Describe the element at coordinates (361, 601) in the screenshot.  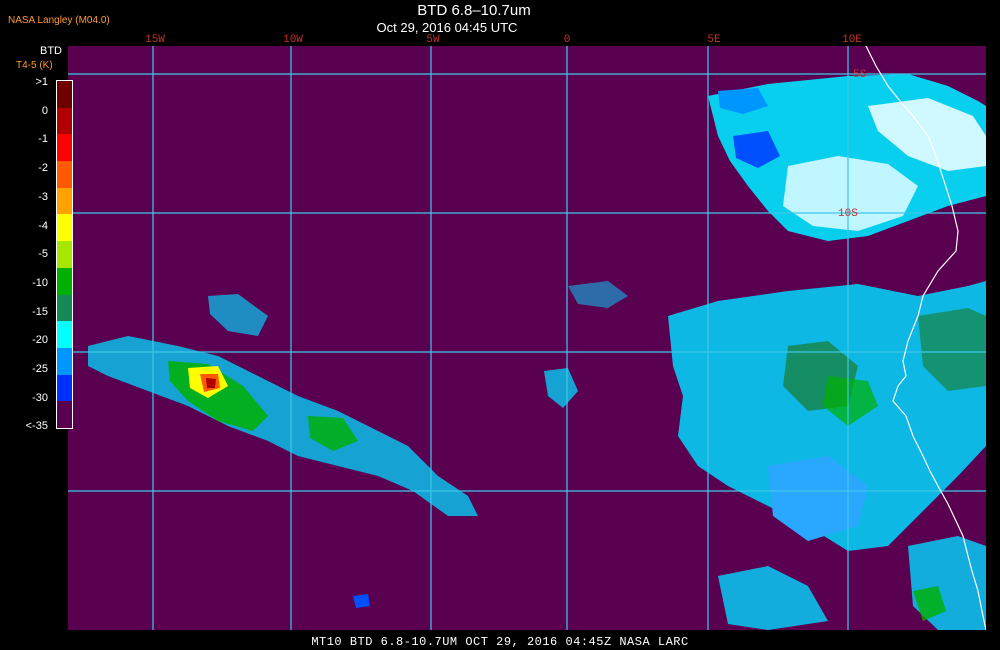
I see `cloud-south-speck` at that location.